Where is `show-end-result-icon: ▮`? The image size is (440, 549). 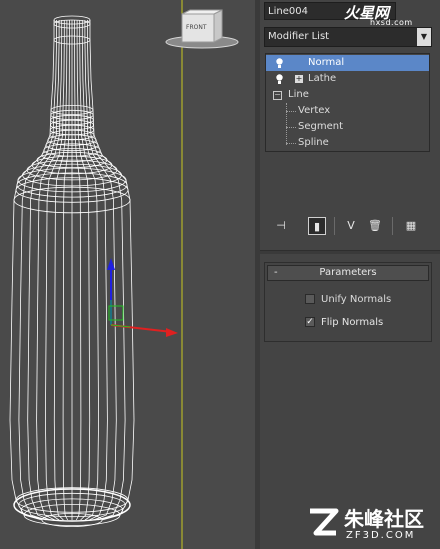
show-end-result-icon: ▮ is located at coordinates (317, 226).